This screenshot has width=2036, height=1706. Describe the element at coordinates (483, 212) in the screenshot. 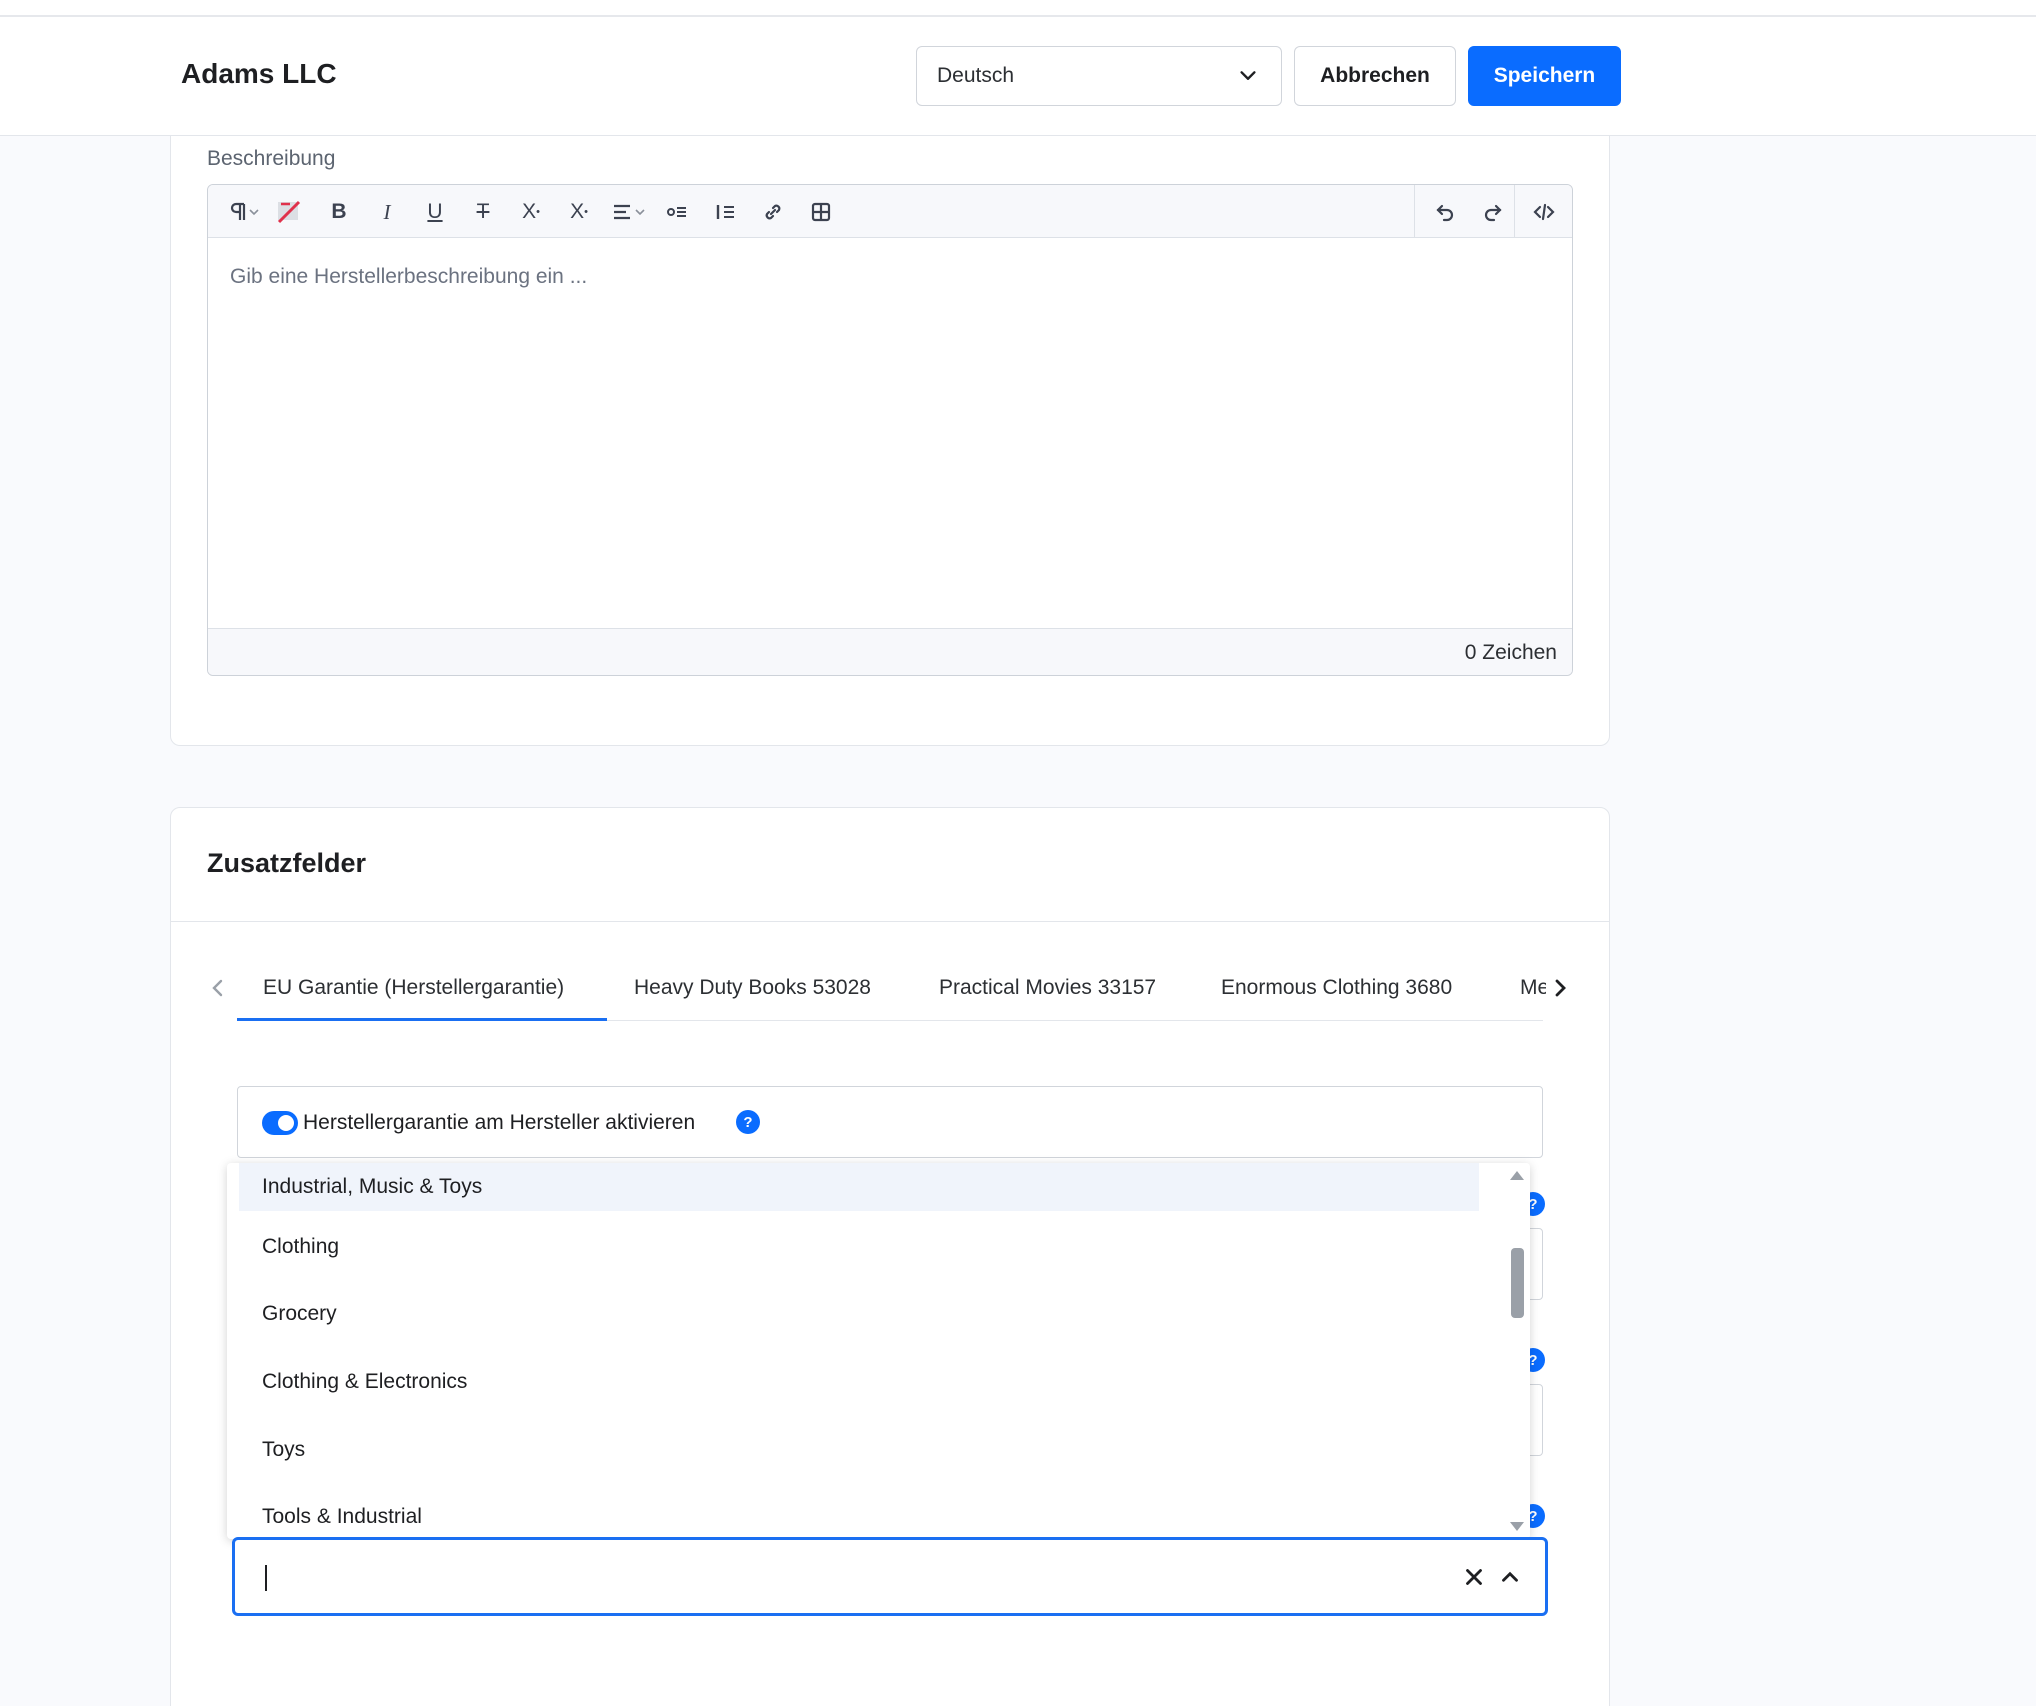

I see `strikethrough-icon: T` at that location.